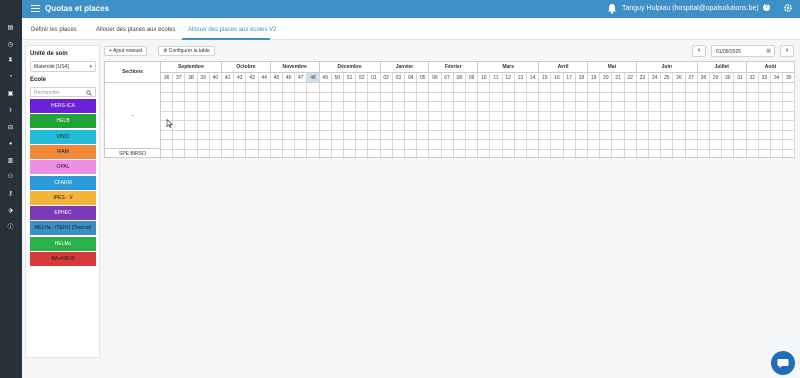 Image resolution: width=800 pixels, height=378 pixels. Describe the element at coordinates (63, 136) in the screenshot. I see `school-item: VINCI` at that location.